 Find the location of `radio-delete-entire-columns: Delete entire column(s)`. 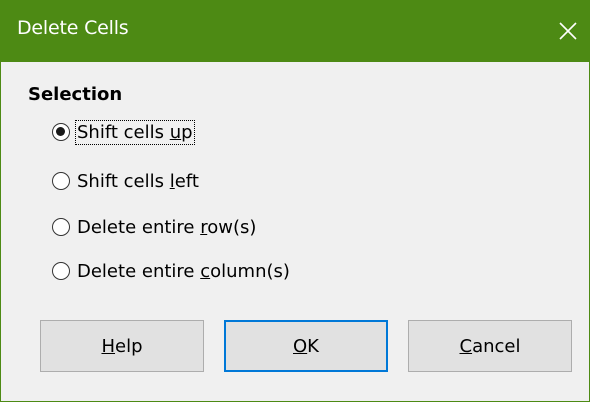

radio-delete-entire-columns: Delete entire column(s) is located at coordinates (171, 271).